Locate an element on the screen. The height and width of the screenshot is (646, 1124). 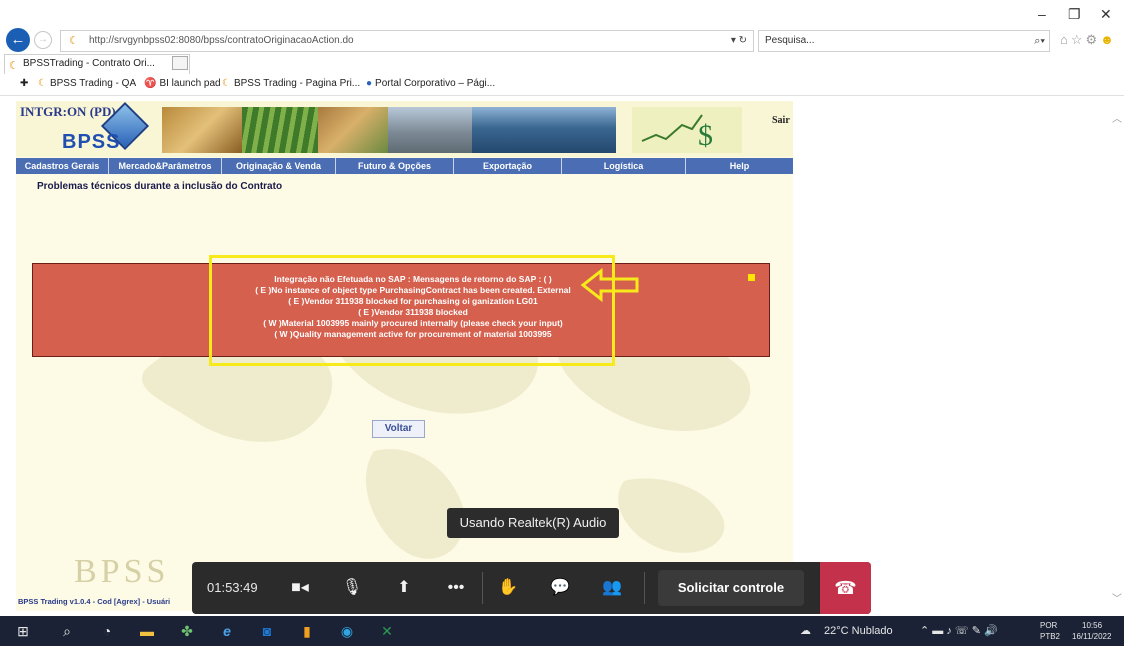
minimize-icon: – is located at coordinates (1042, 14).